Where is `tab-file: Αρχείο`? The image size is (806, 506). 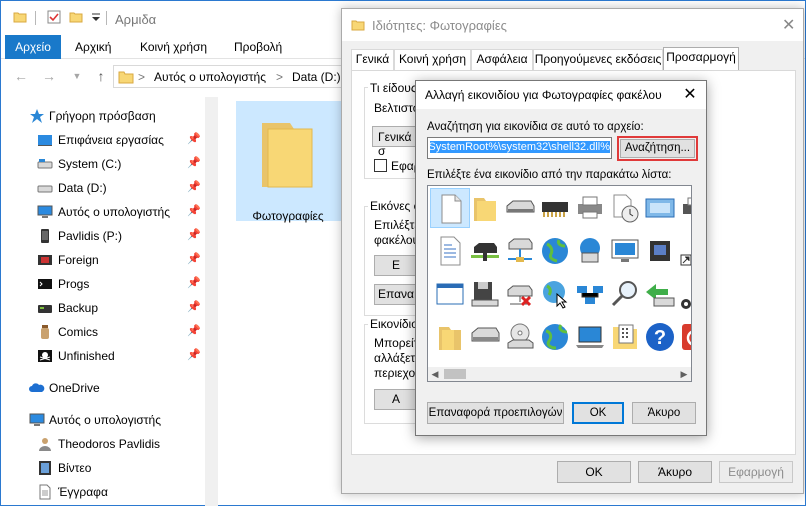
tab-file: Αρχείο is located at coordinates (33, 47).